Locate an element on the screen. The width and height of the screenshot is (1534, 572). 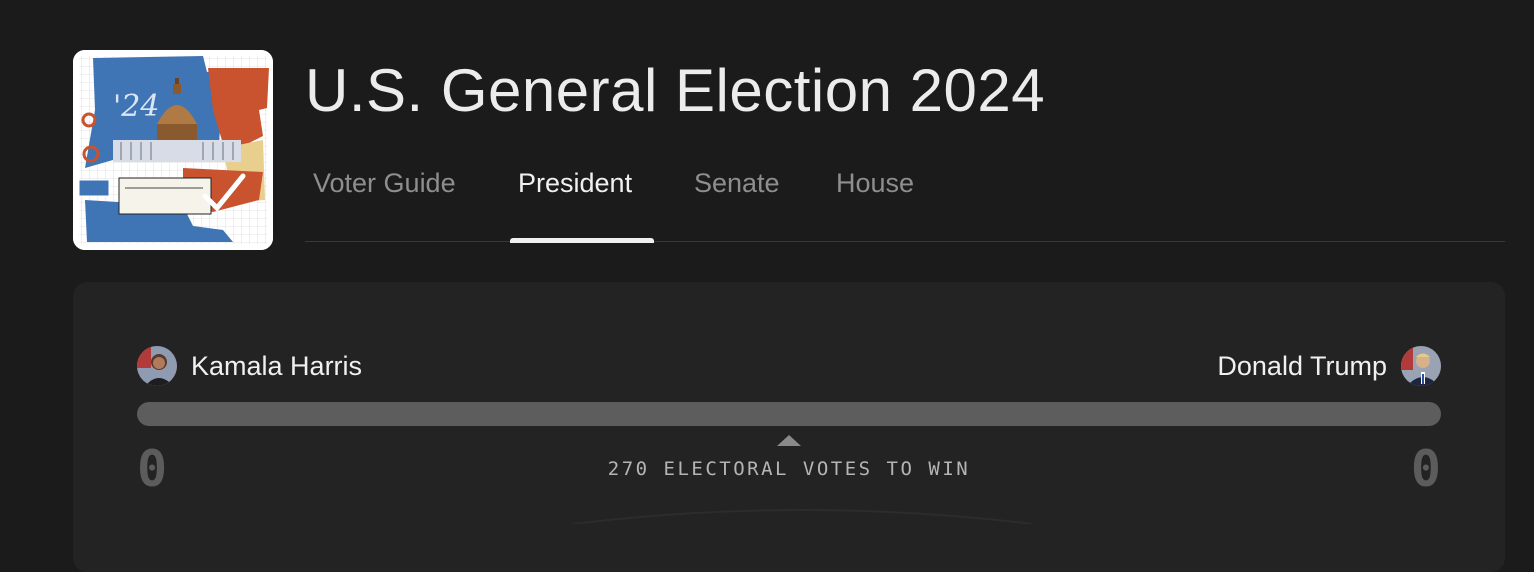
threshold-label: 270 ELECTORAL VOTES TO WIN is located at coordinates (789, 469).